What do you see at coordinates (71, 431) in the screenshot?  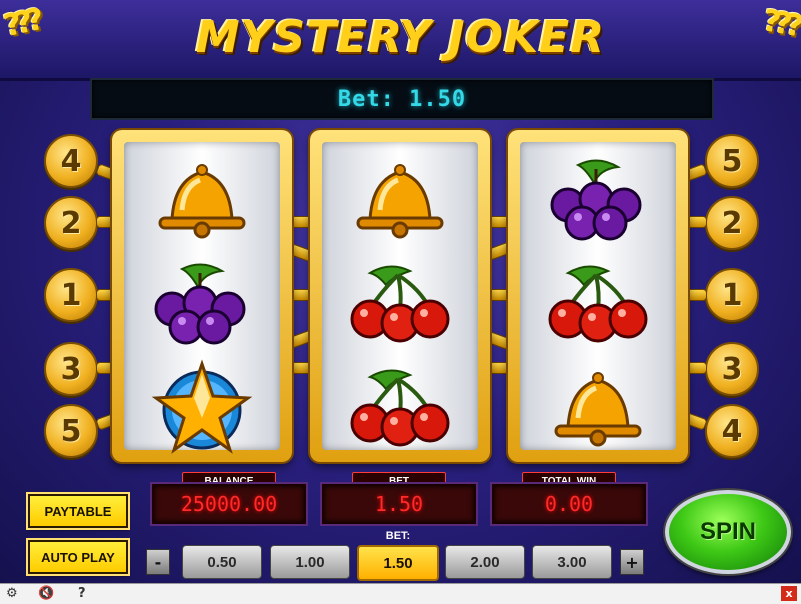 I see `payline-coin-left-5: 5` at bounding box center [71, 431].